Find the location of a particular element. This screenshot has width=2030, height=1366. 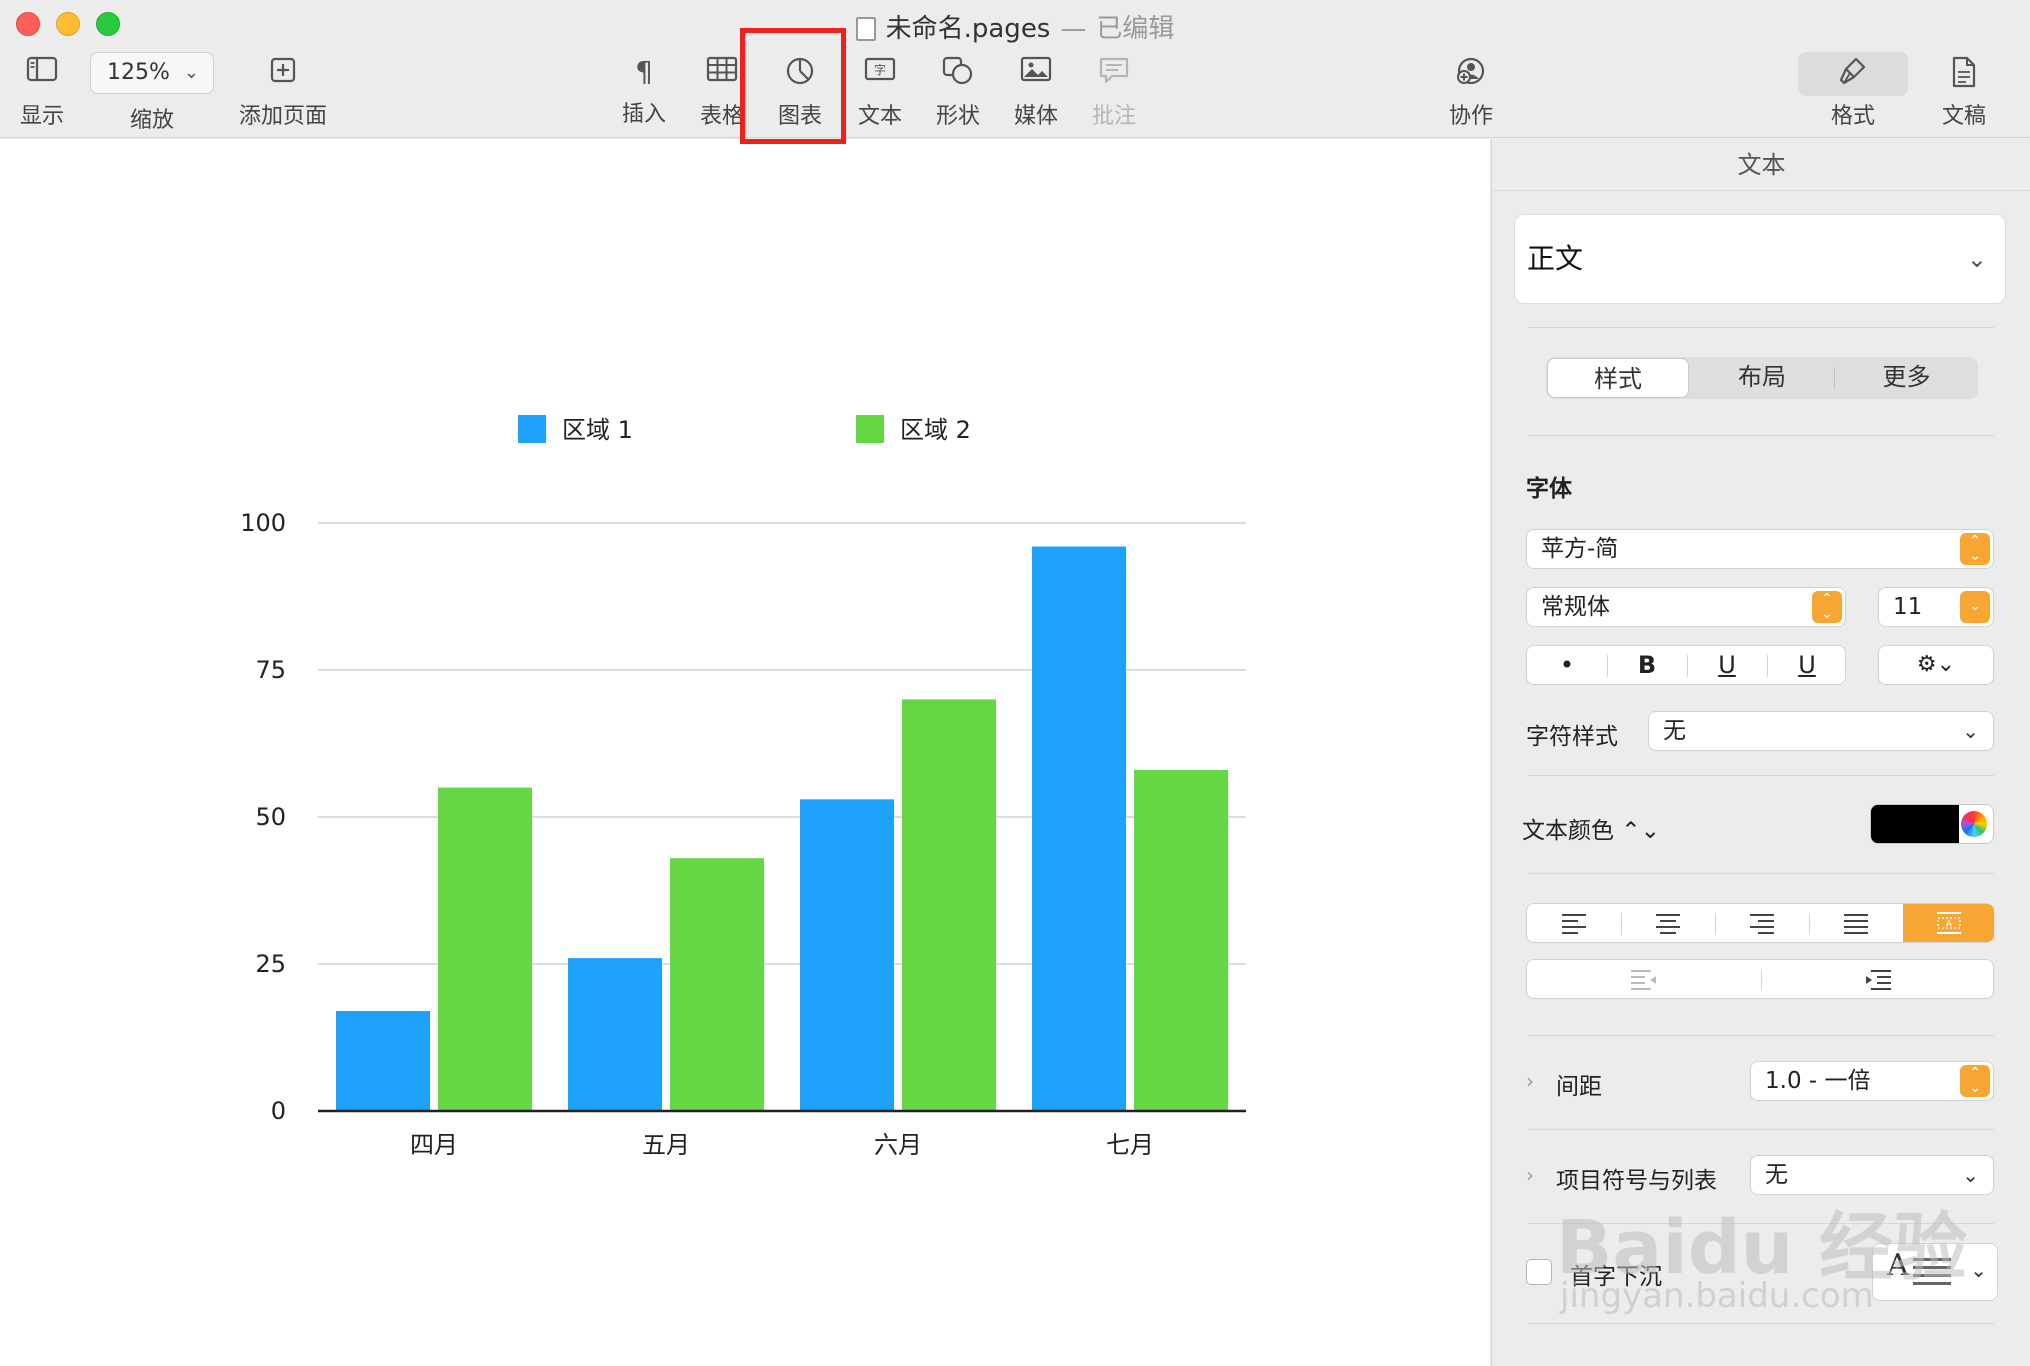

font-family-select: 苹方-简 ⌃ ⌄ is located at coordinates (1760, 549).